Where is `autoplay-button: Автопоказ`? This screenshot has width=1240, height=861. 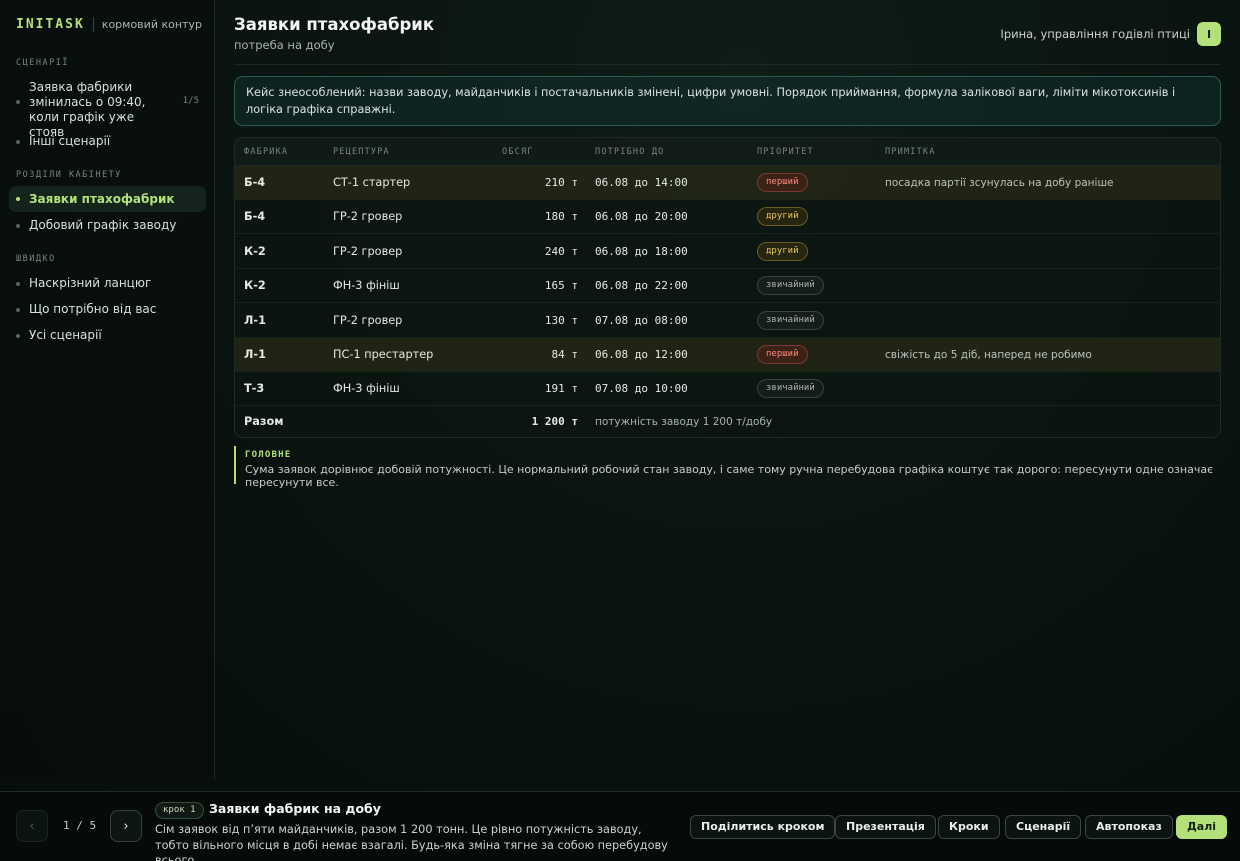
autoplay-button: Автопоказ is located at coordinates (1129, 827).